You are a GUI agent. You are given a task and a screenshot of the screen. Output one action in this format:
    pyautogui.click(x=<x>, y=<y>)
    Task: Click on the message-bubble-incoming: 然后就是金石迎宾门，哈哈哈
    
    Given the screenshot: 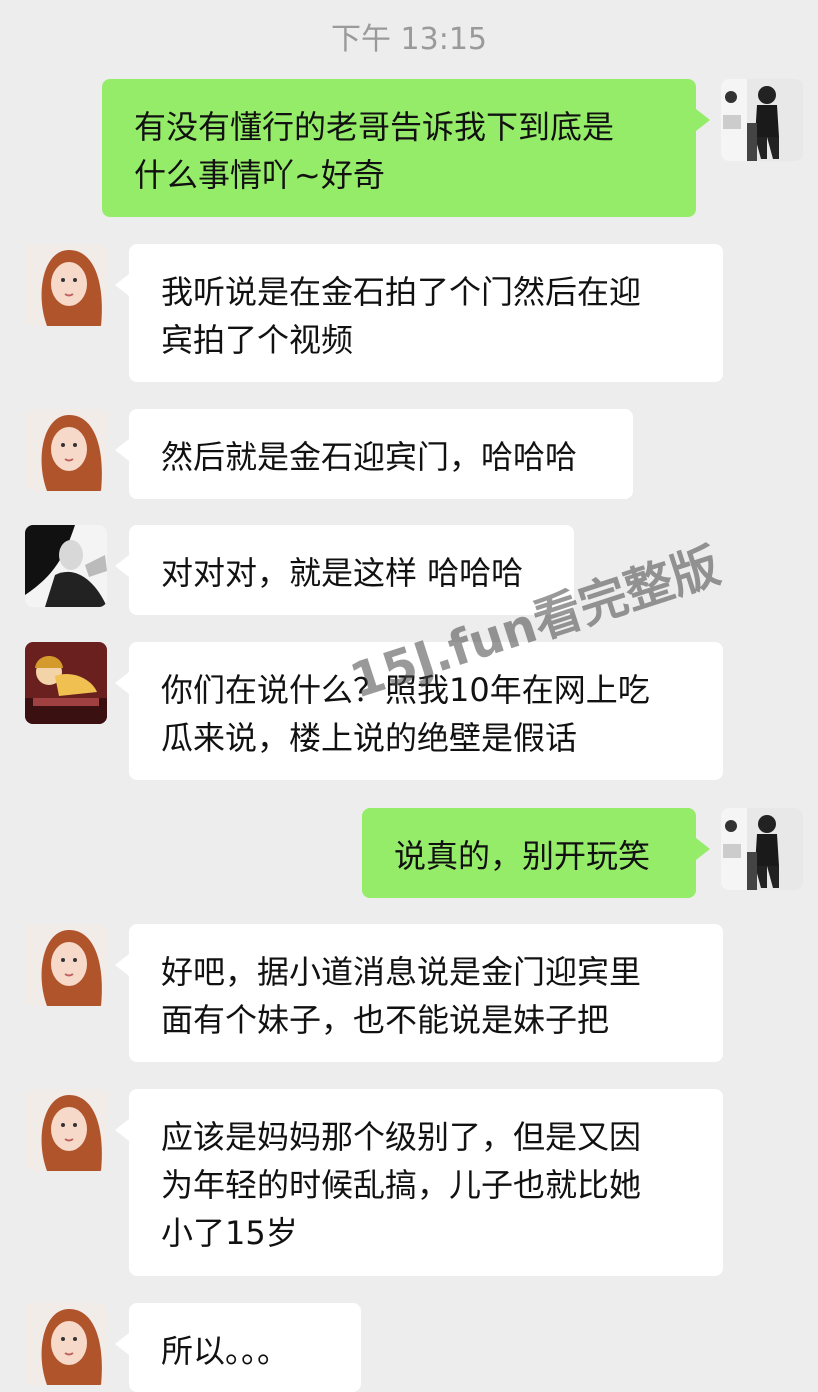 What is the action you would take?
    pyautogui.click(x=374, y=454)
    